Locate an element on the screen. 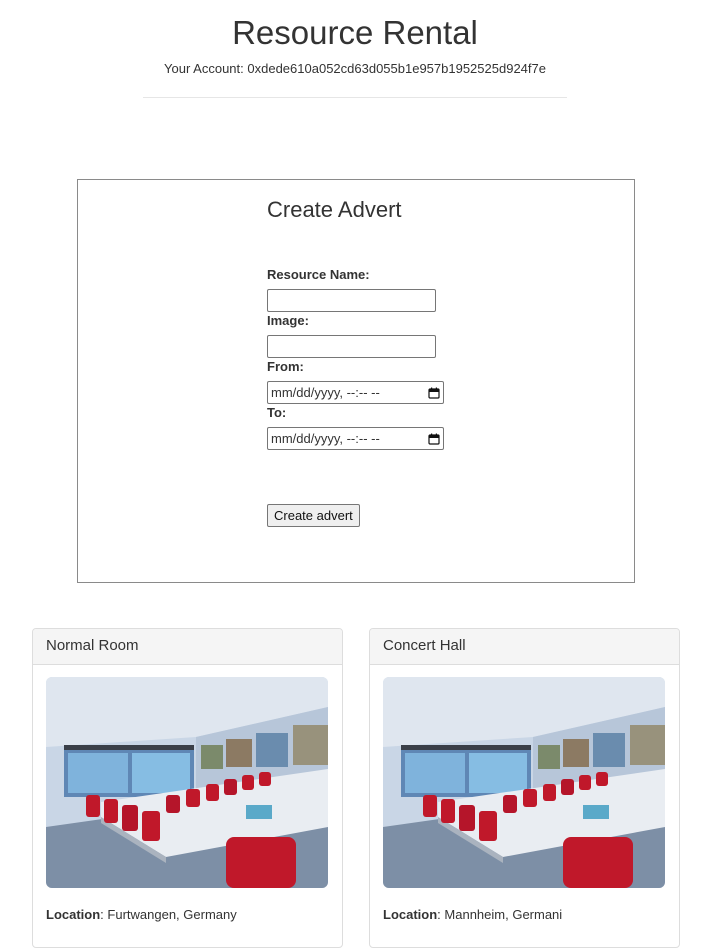 Image resolution: width=710 pixels, height=948 pixels. header-divider is located at coordinates (355, 97).